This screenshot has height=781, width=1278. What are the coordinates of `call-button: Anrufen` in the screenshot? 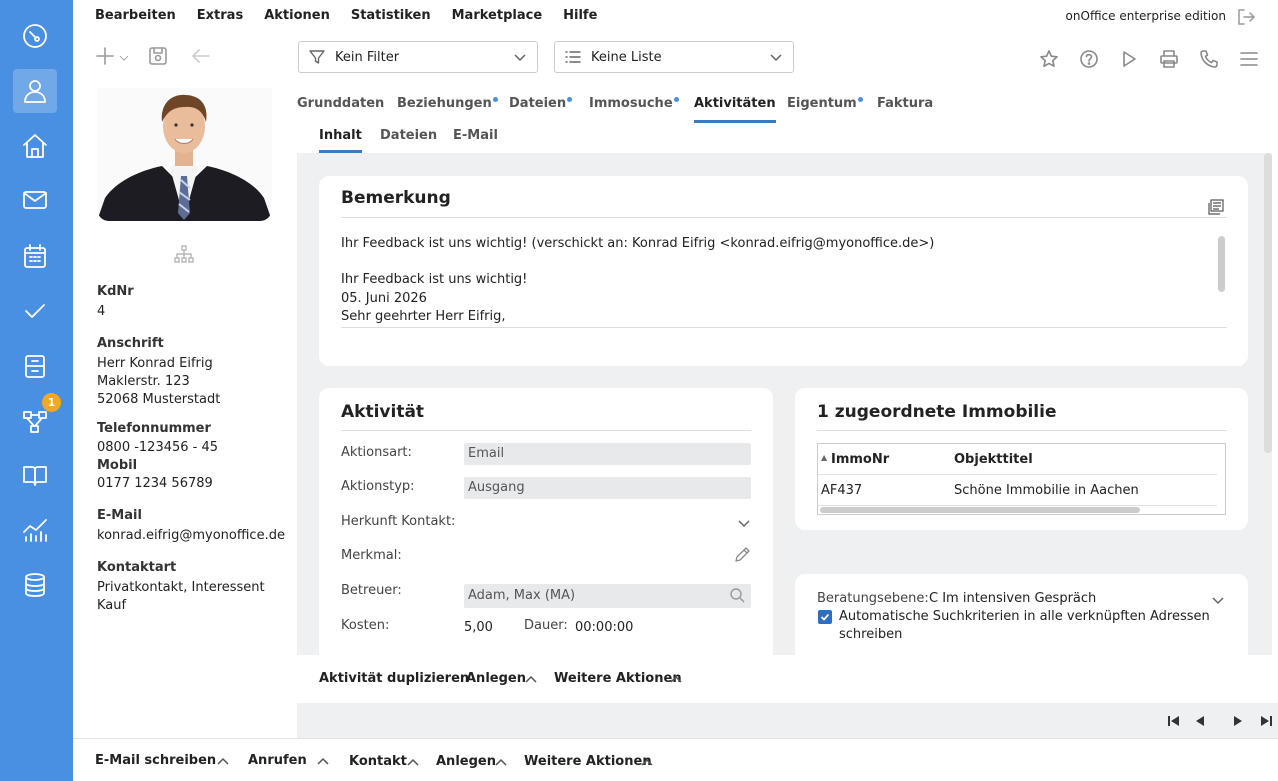 It's located at (277, 760).